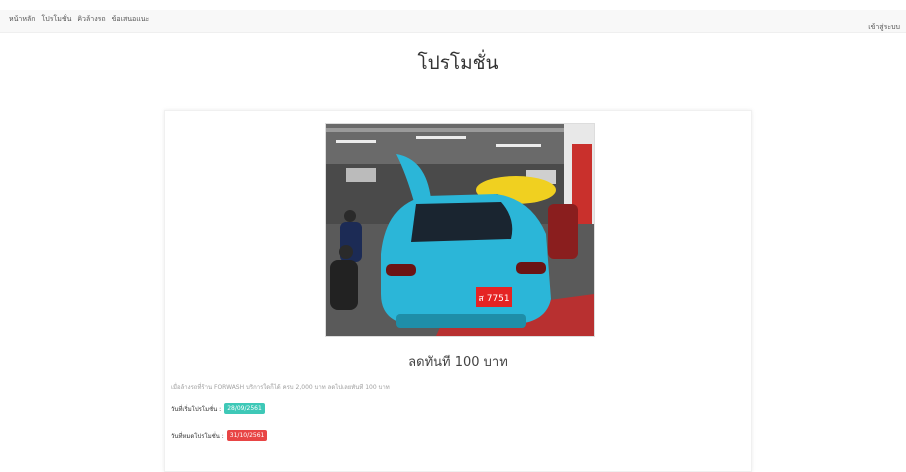 The width and height of the screenshot is (906, 472). What do you see at coordinates (22, 19) in the screenshot?
I see `nav-home-link: หน้าหลัก` at bounding box center [22, 19].